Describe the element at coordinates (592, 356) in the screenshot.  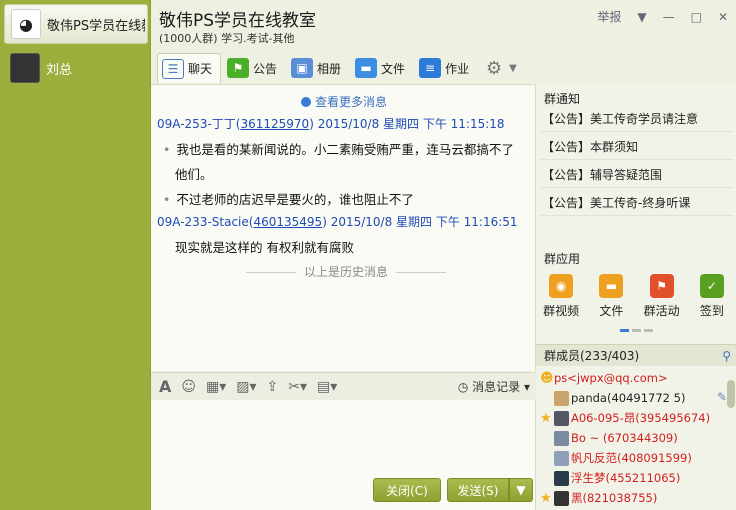
I see `members-title: 群成员(233/403)` at that location.